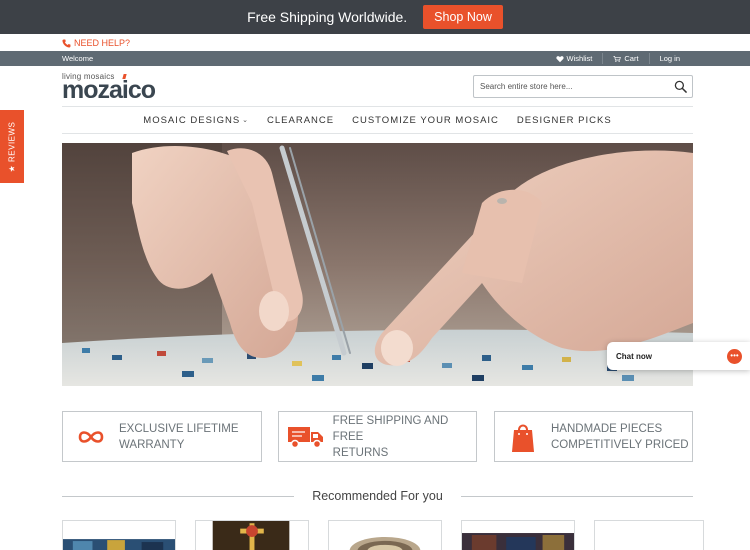 The height and width of the screenshot is (550, 750). Describe the element at coordinates (78, 58) in the screenshot. I see `welcome-text: Welcome` at that location.